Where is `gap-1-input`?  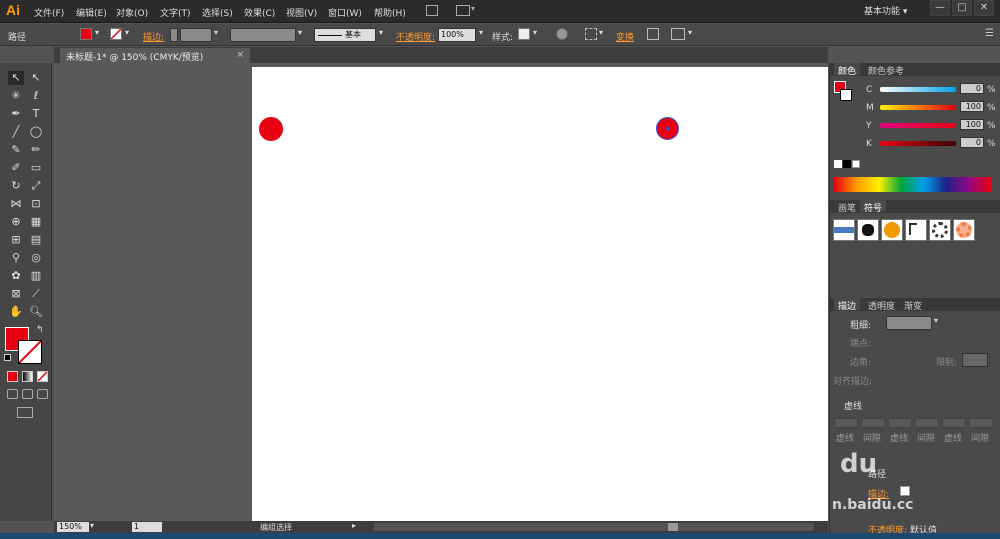 gap-1-input is located at coordinates (873, 423).